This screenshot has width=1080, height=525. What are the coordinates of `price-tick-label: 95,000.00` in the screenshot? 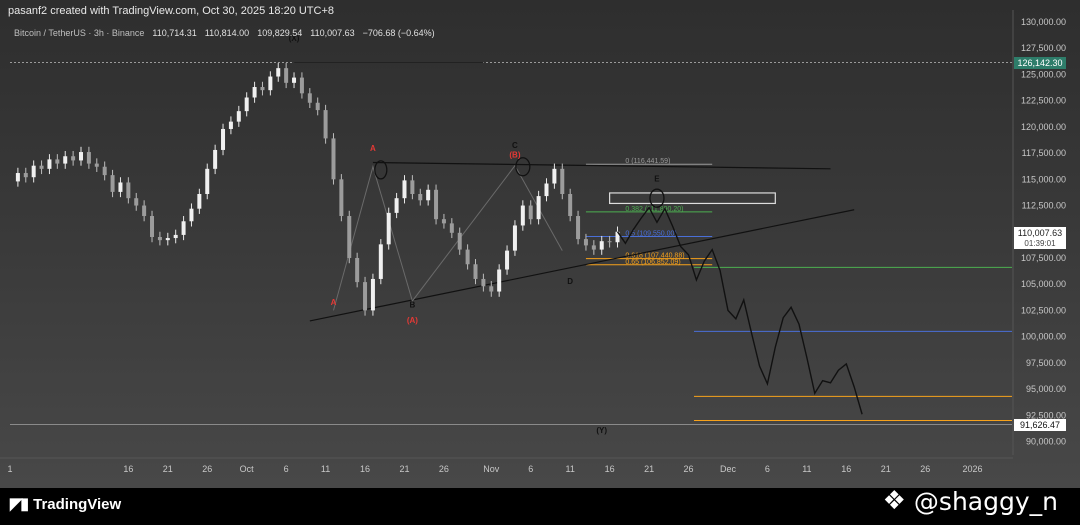 It's located at (1046, 389).